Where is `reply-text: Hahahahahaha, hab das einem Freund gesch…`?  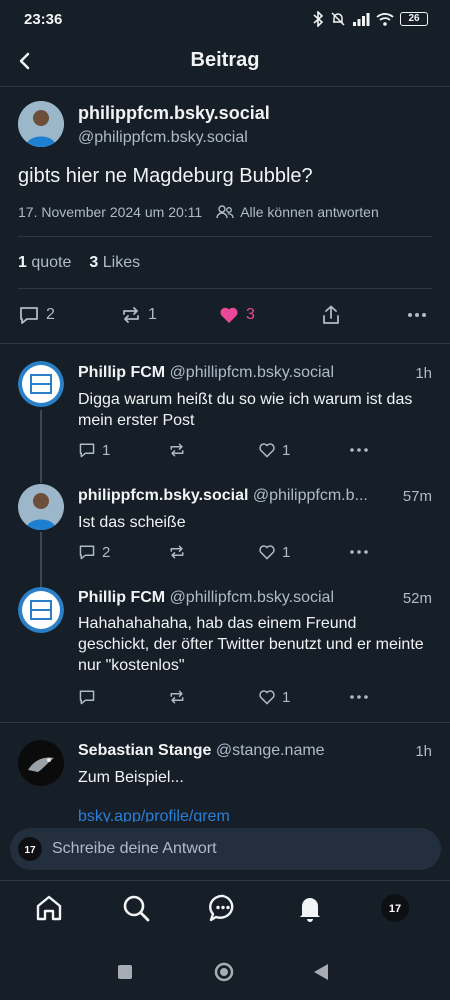 reply-text: Hahahahahaha, hab das einem Freund gesch… is located at coordinates (251, 644).